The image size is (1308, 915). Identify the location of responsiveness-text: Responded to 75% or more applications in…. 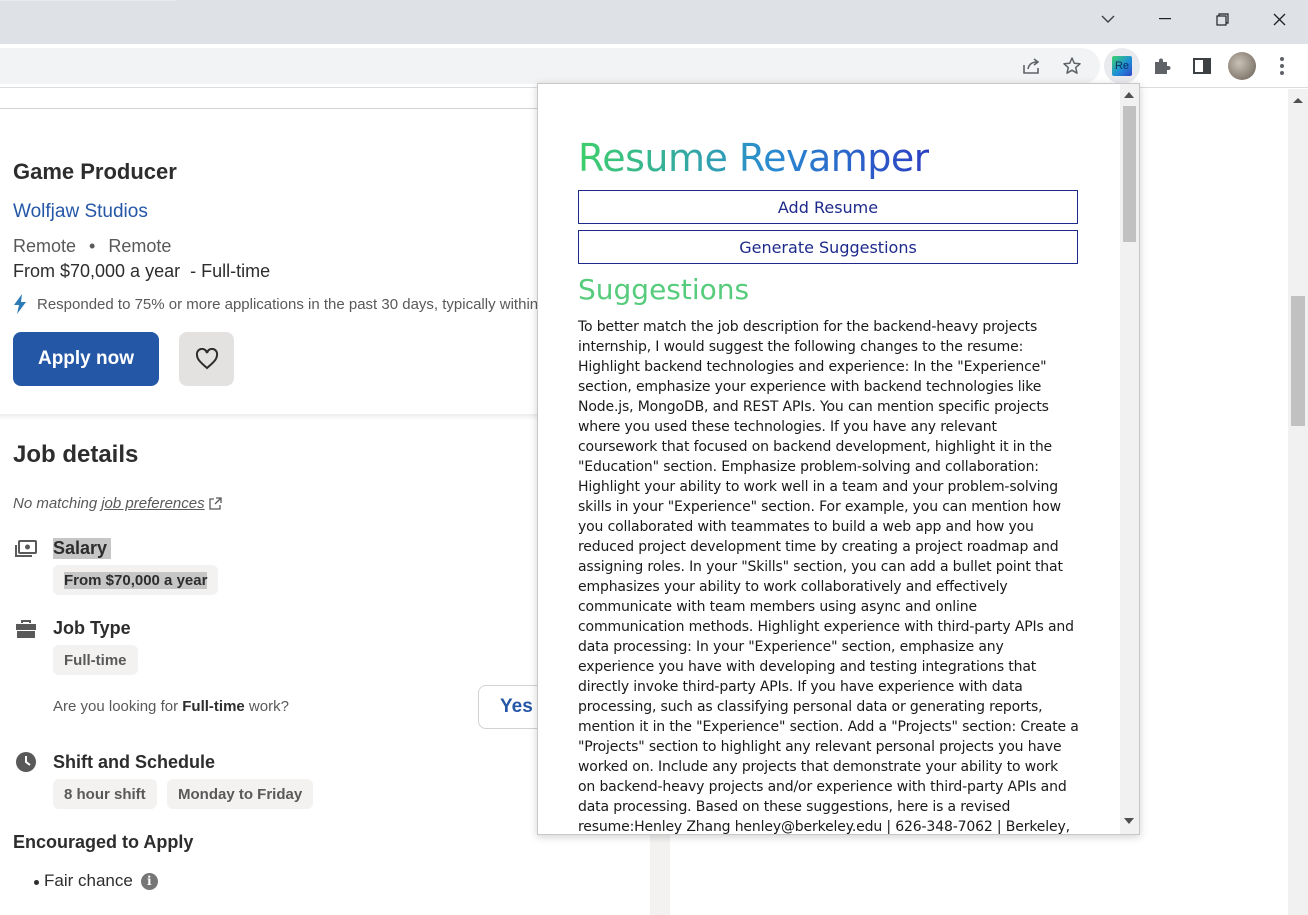
(308, 304).